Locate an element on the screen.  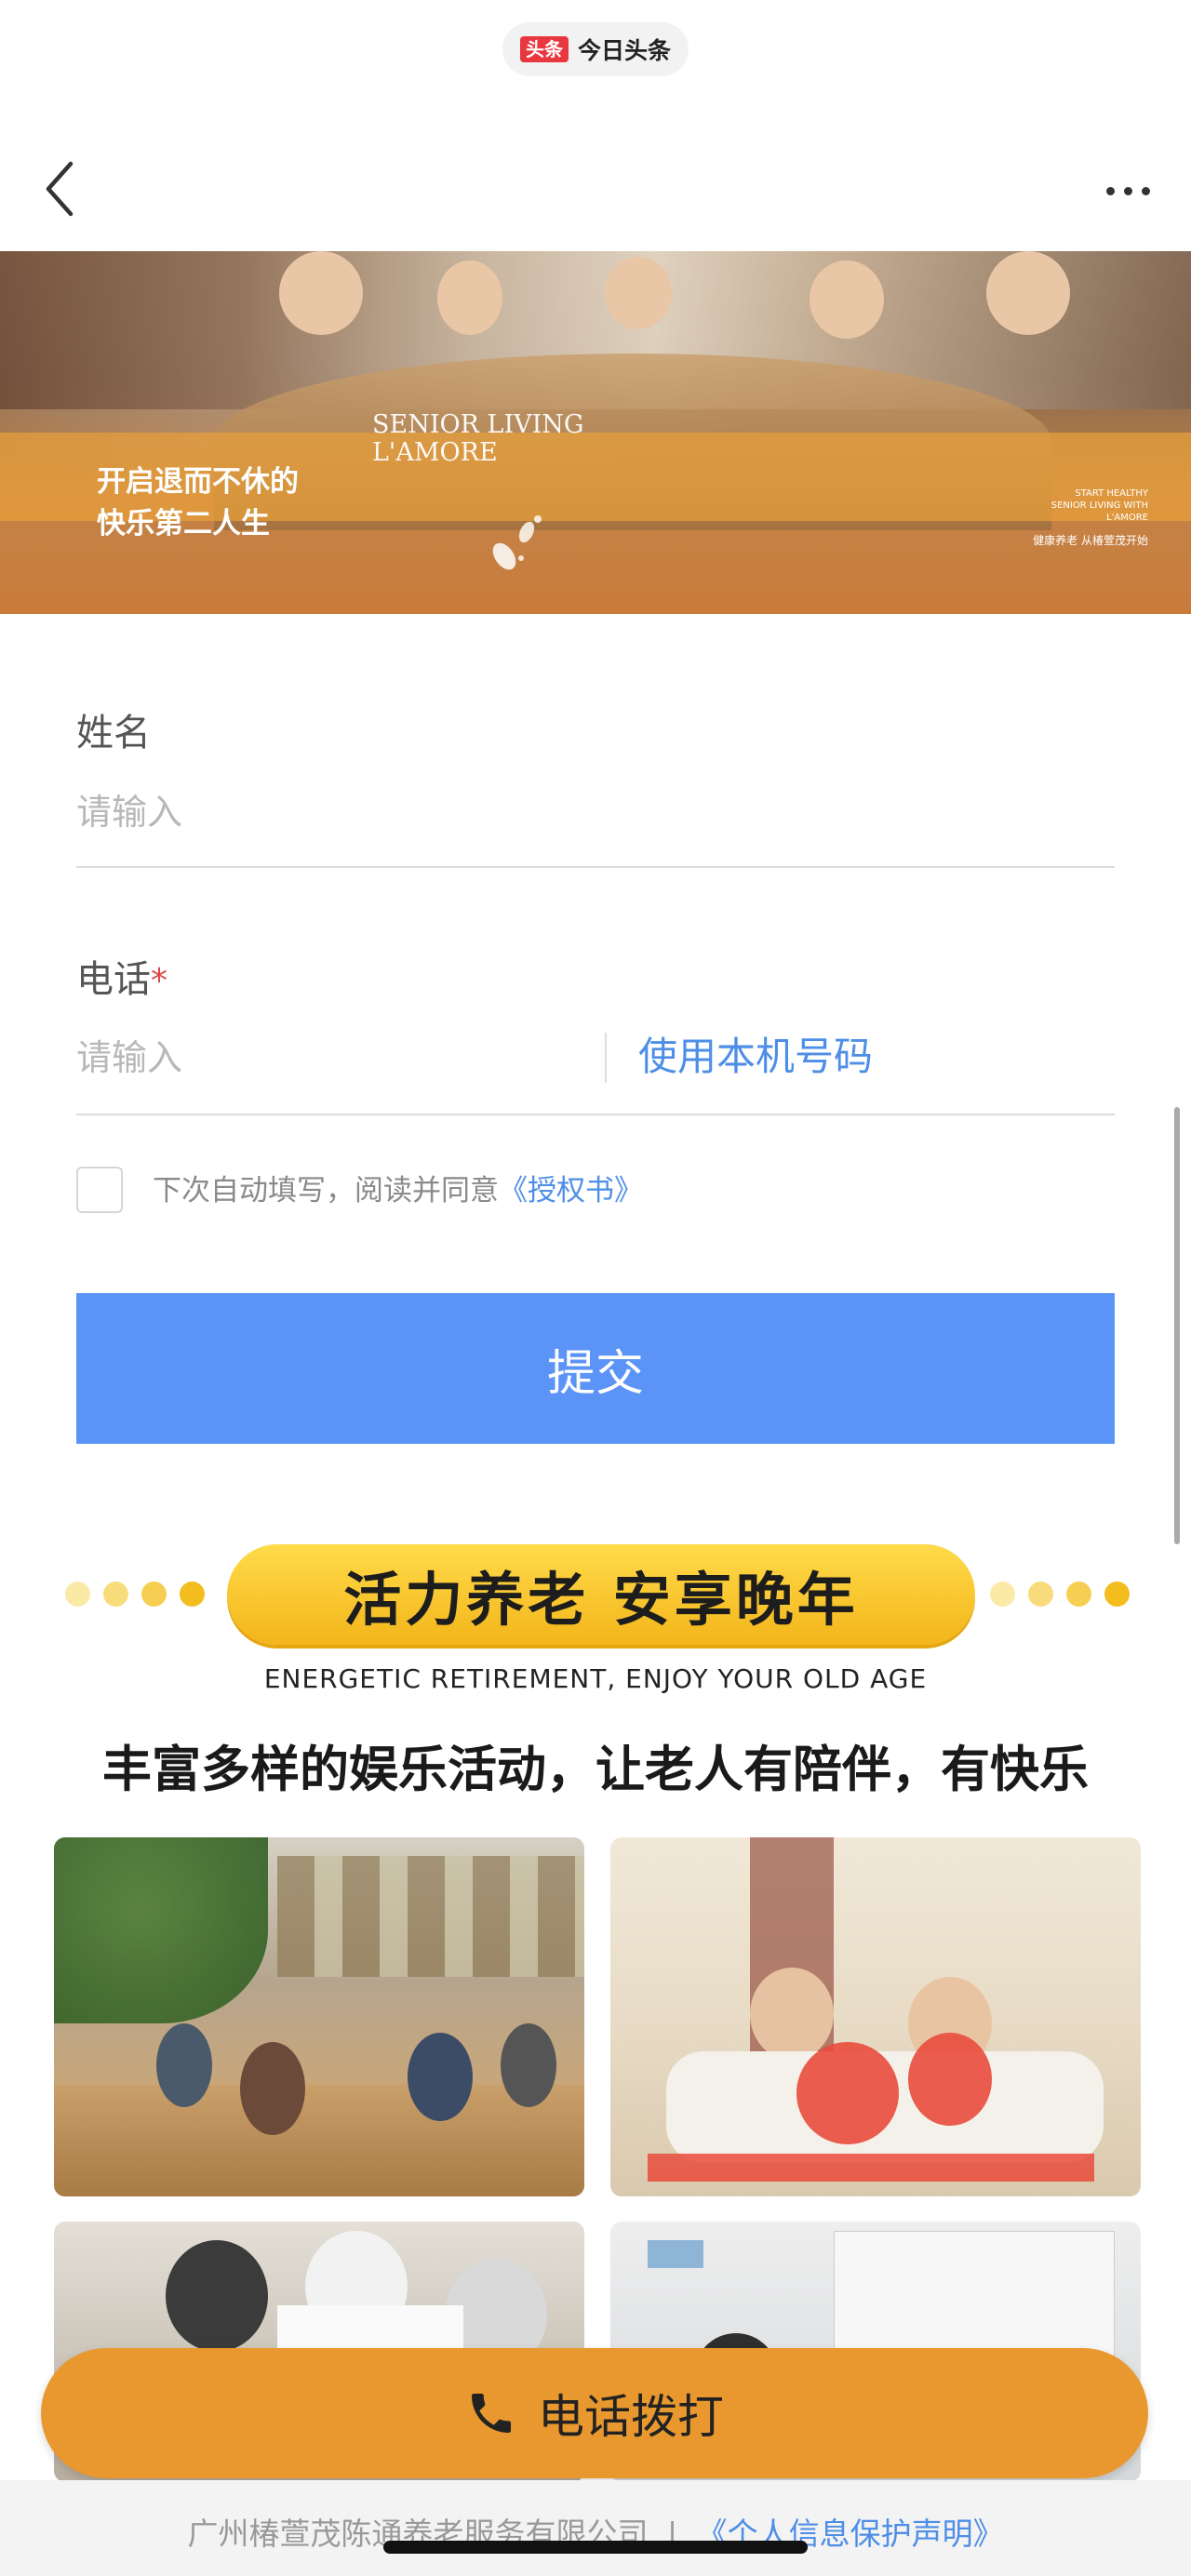
activities-headline: 丰富多样的娱乐活动，让老人有陪伴，有快乐 is located at coordinates (595, 1770).